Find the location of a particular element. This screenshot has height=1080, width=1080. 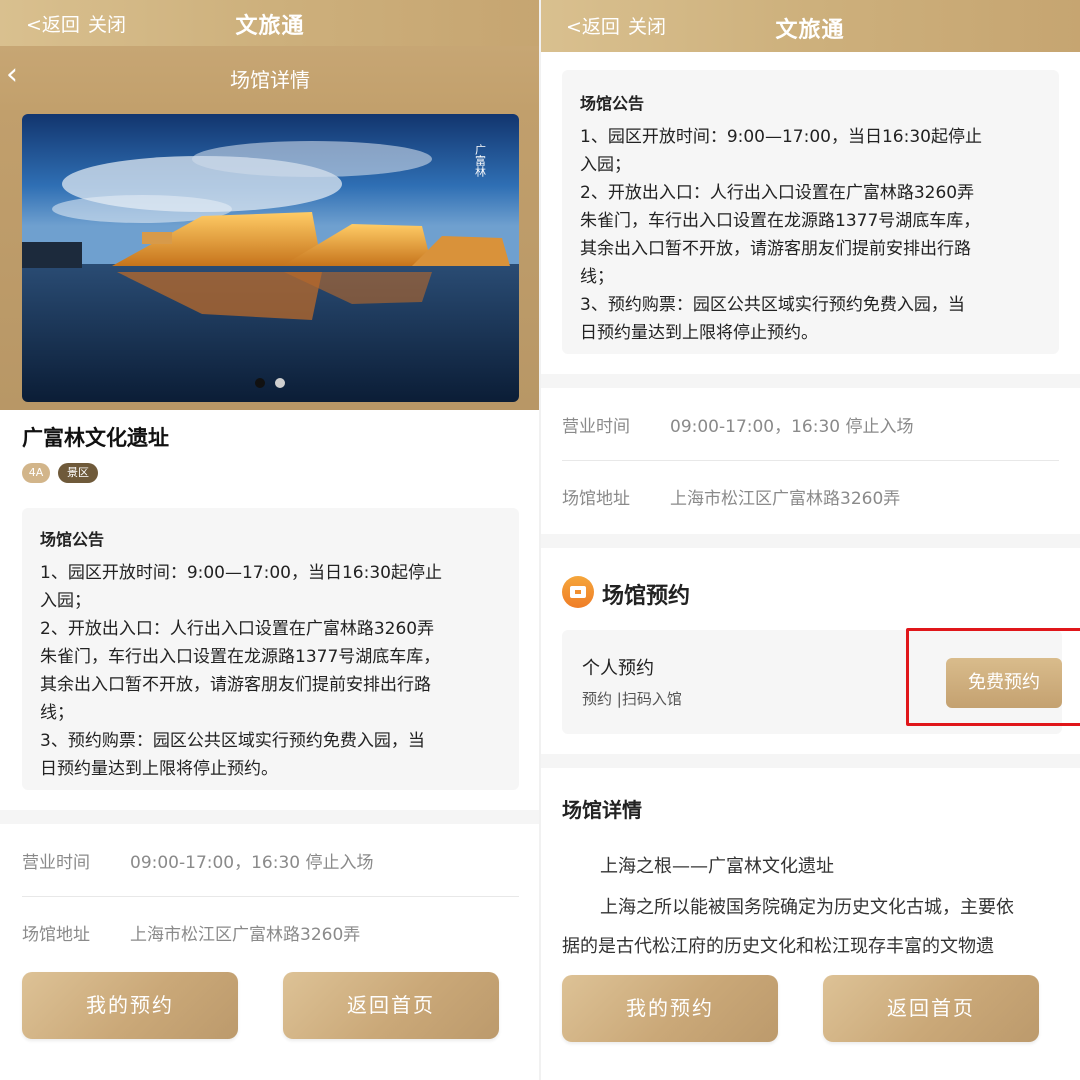

rating-badge: 4A is located at coordinates (36, 473).